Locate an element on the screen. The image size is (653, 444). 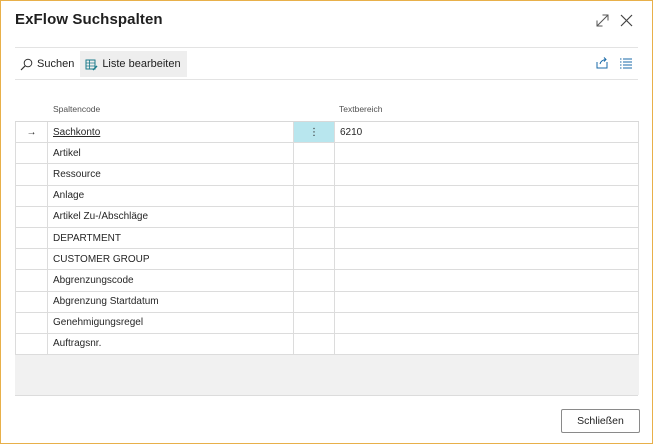
table-row: Ressource is located at coordinates (327, 175).